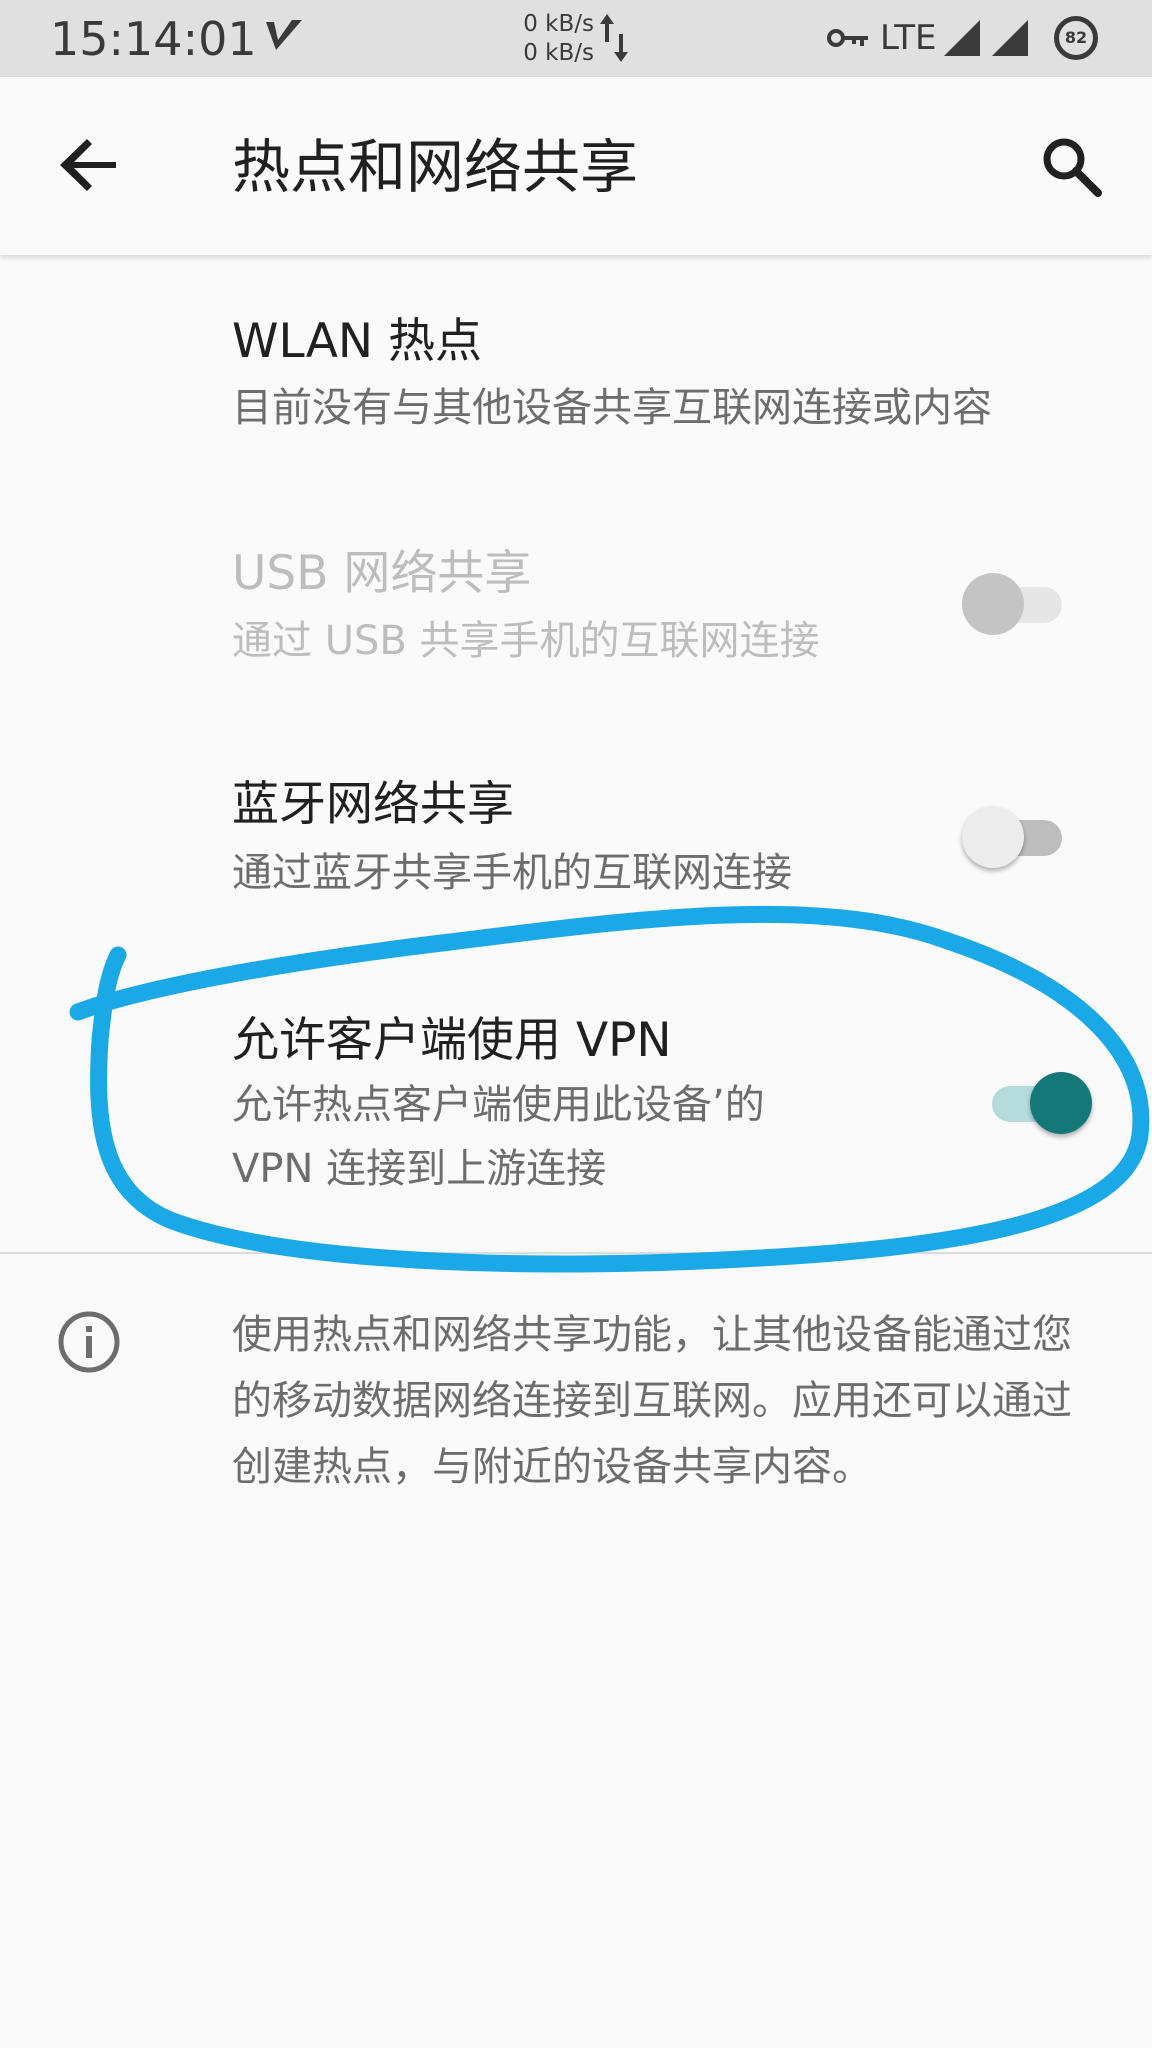  What do you see at coordinates (612, 408) in the screenshot?
I see `wlan-hotspot-summary: 目前没有与其他设备共享互联网连接或内容` at bounding box center [612, 408].